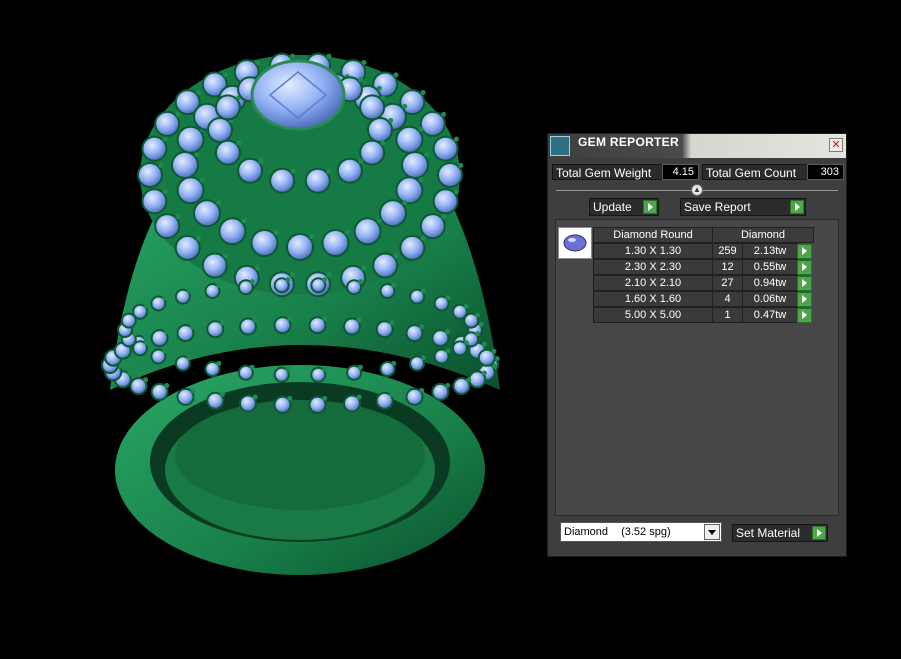 This screenshot has height=659, width=901. What do you see at coordinates (727, 267) in the screenshot?
I see `gem-count-cell: 12` at bounding box center [727, 267].